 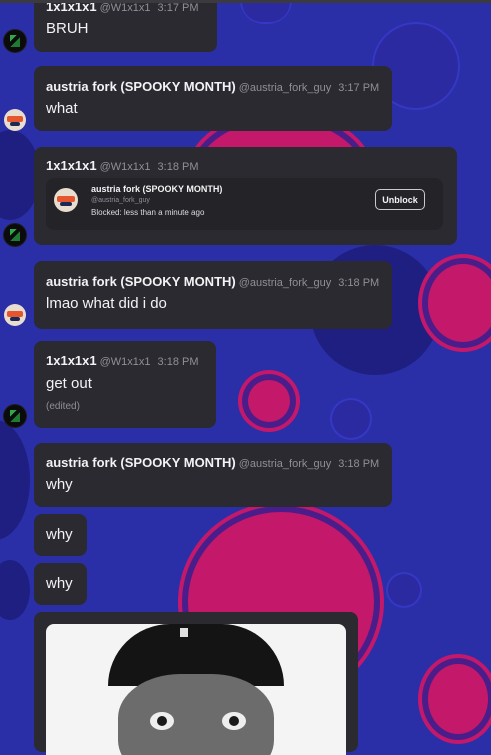 I want to click on unblock-button: Unblock, so click(x=400, y=199).